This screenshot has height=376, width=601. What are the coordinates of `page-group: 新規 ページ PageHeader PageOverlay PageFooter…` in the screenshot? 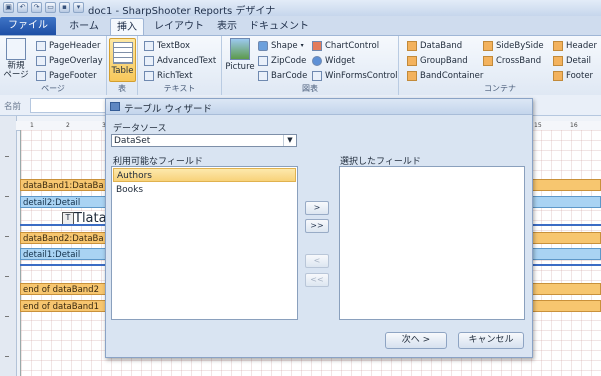 It's located at (53, 65).